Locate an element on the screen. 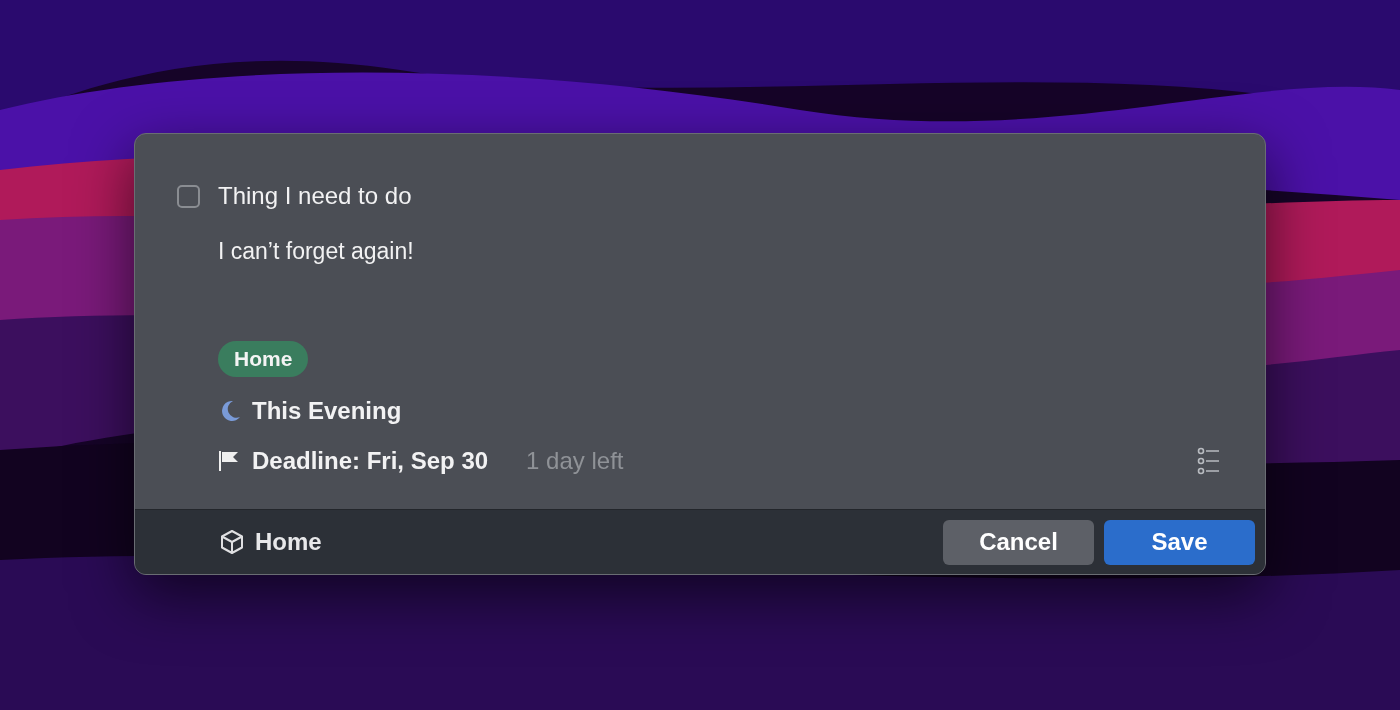  task-title: Thing I need to do is located at coordinates (315, 196).